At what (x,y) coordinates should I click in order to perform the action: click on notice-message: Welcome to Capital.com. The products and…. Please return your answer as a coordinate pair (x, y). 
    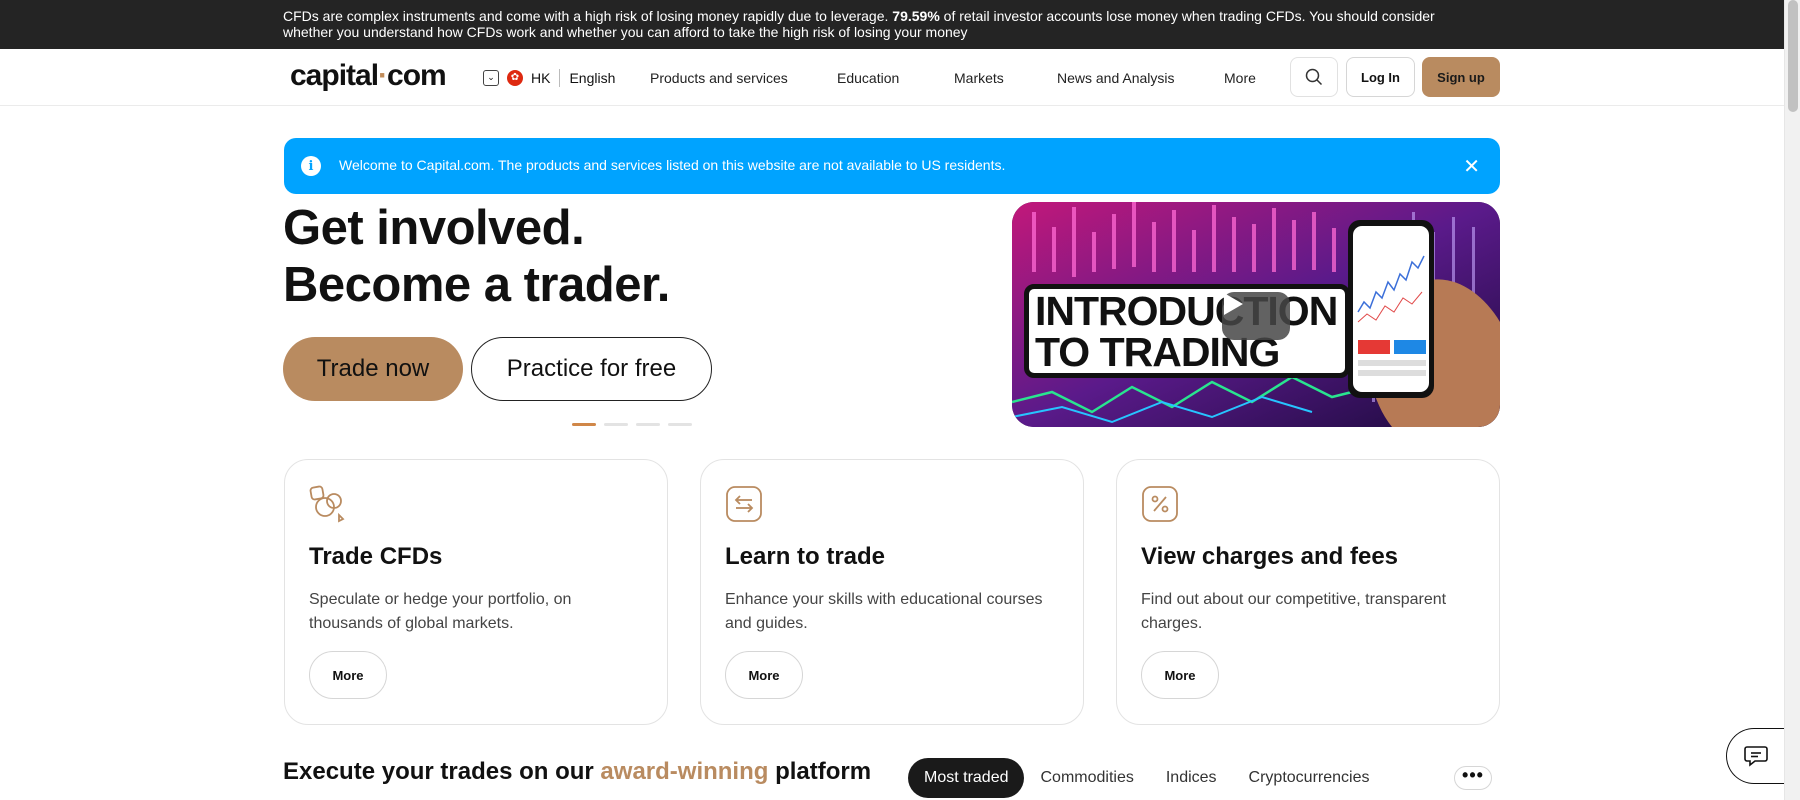
    Looking at the image, I should click on (672, 165).